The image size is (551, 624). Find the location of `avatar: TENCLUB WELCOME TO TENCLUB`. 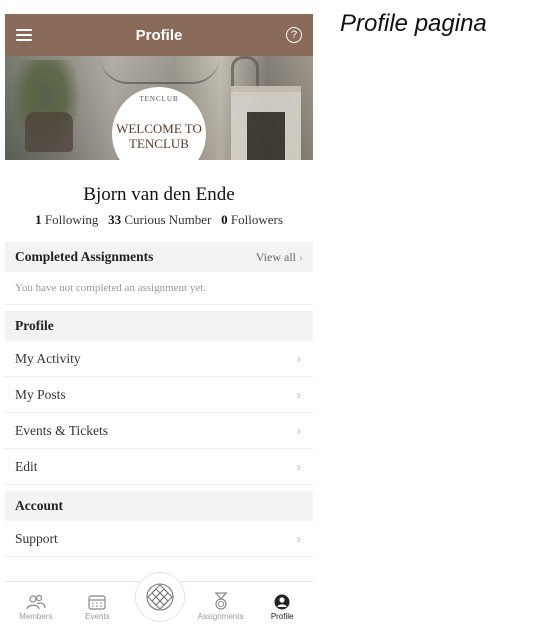

avatar: TENCLUB WELCOME TO TENCLUB is located at coordinates (159, 134).